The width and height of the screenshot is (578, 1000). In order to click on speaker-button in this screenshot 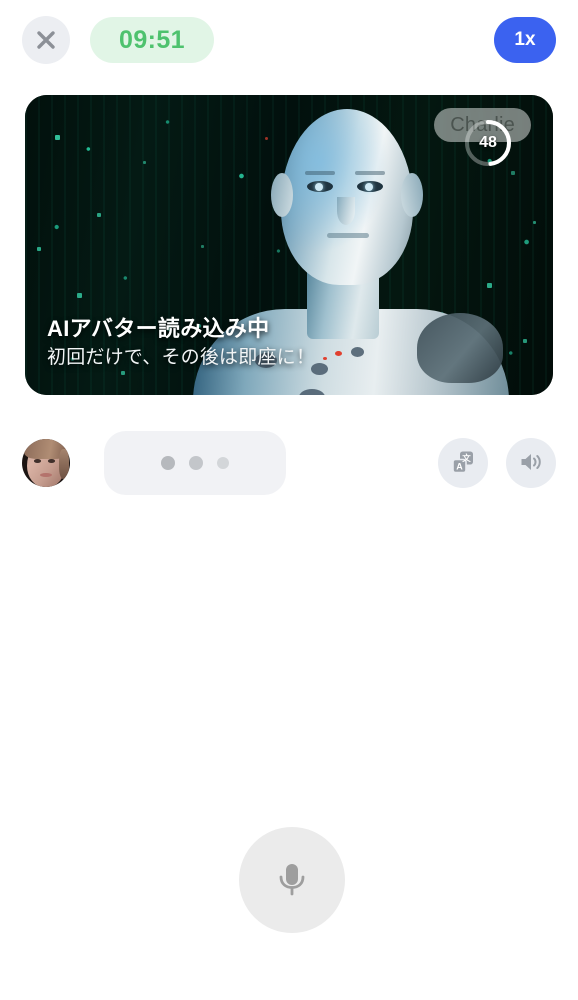, I will do `click(531, 463)`.